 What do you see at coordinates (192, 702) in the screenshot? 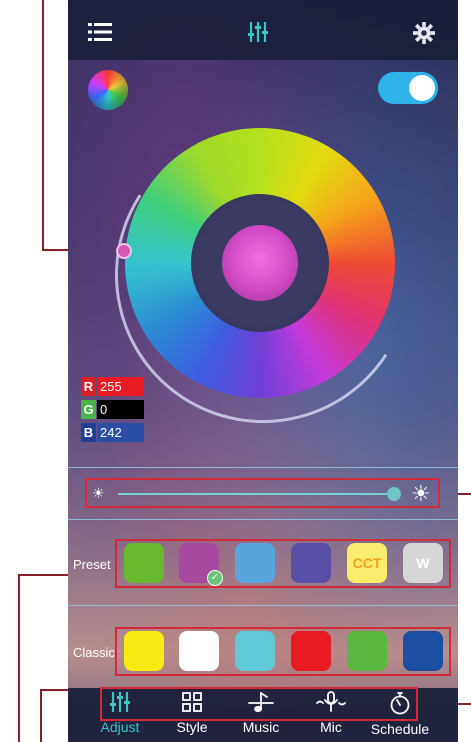
I see `grid-icon` at bounding box center [192, 702].